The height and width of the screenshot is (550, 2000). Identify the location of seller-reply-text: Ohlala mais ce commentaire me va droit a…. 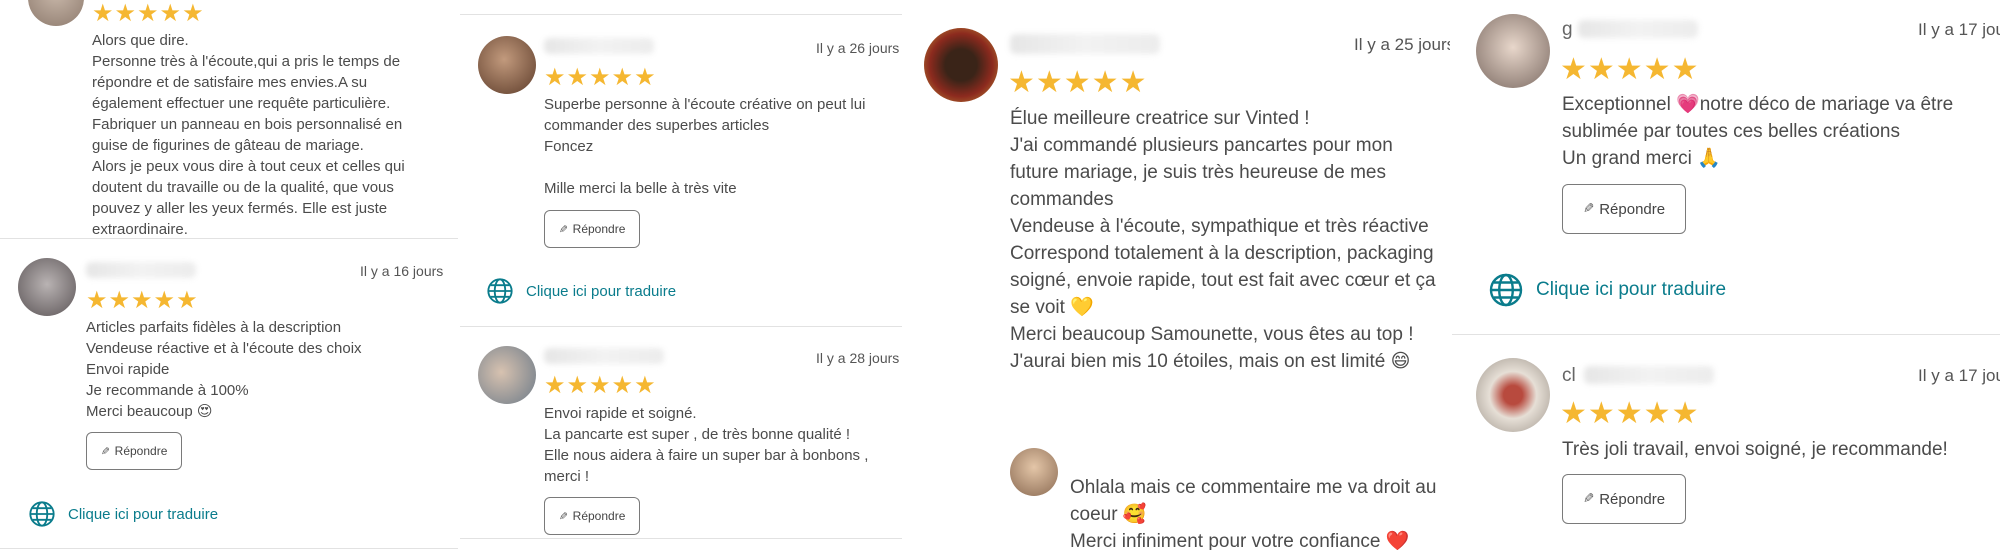
(1253, 513).